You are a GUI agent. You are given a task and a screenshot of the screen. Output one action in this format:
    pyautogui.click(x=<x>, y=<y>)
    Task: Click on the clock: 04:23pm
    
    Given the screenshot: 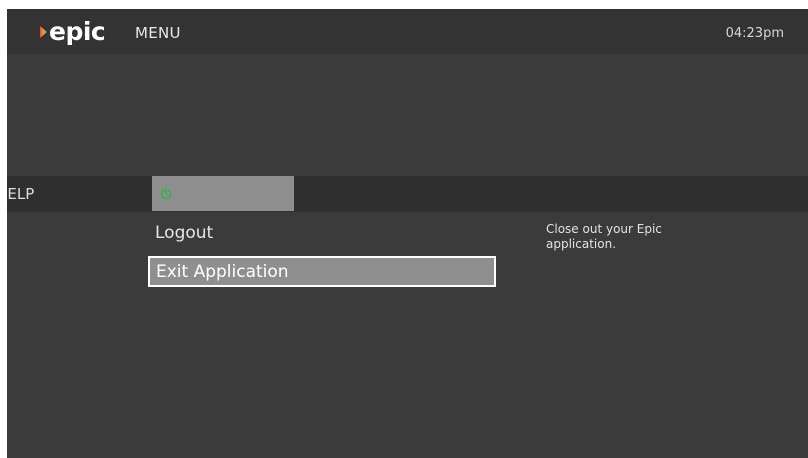 What is the action you would take?
    pyautogui.click(x=754, y=33)
    